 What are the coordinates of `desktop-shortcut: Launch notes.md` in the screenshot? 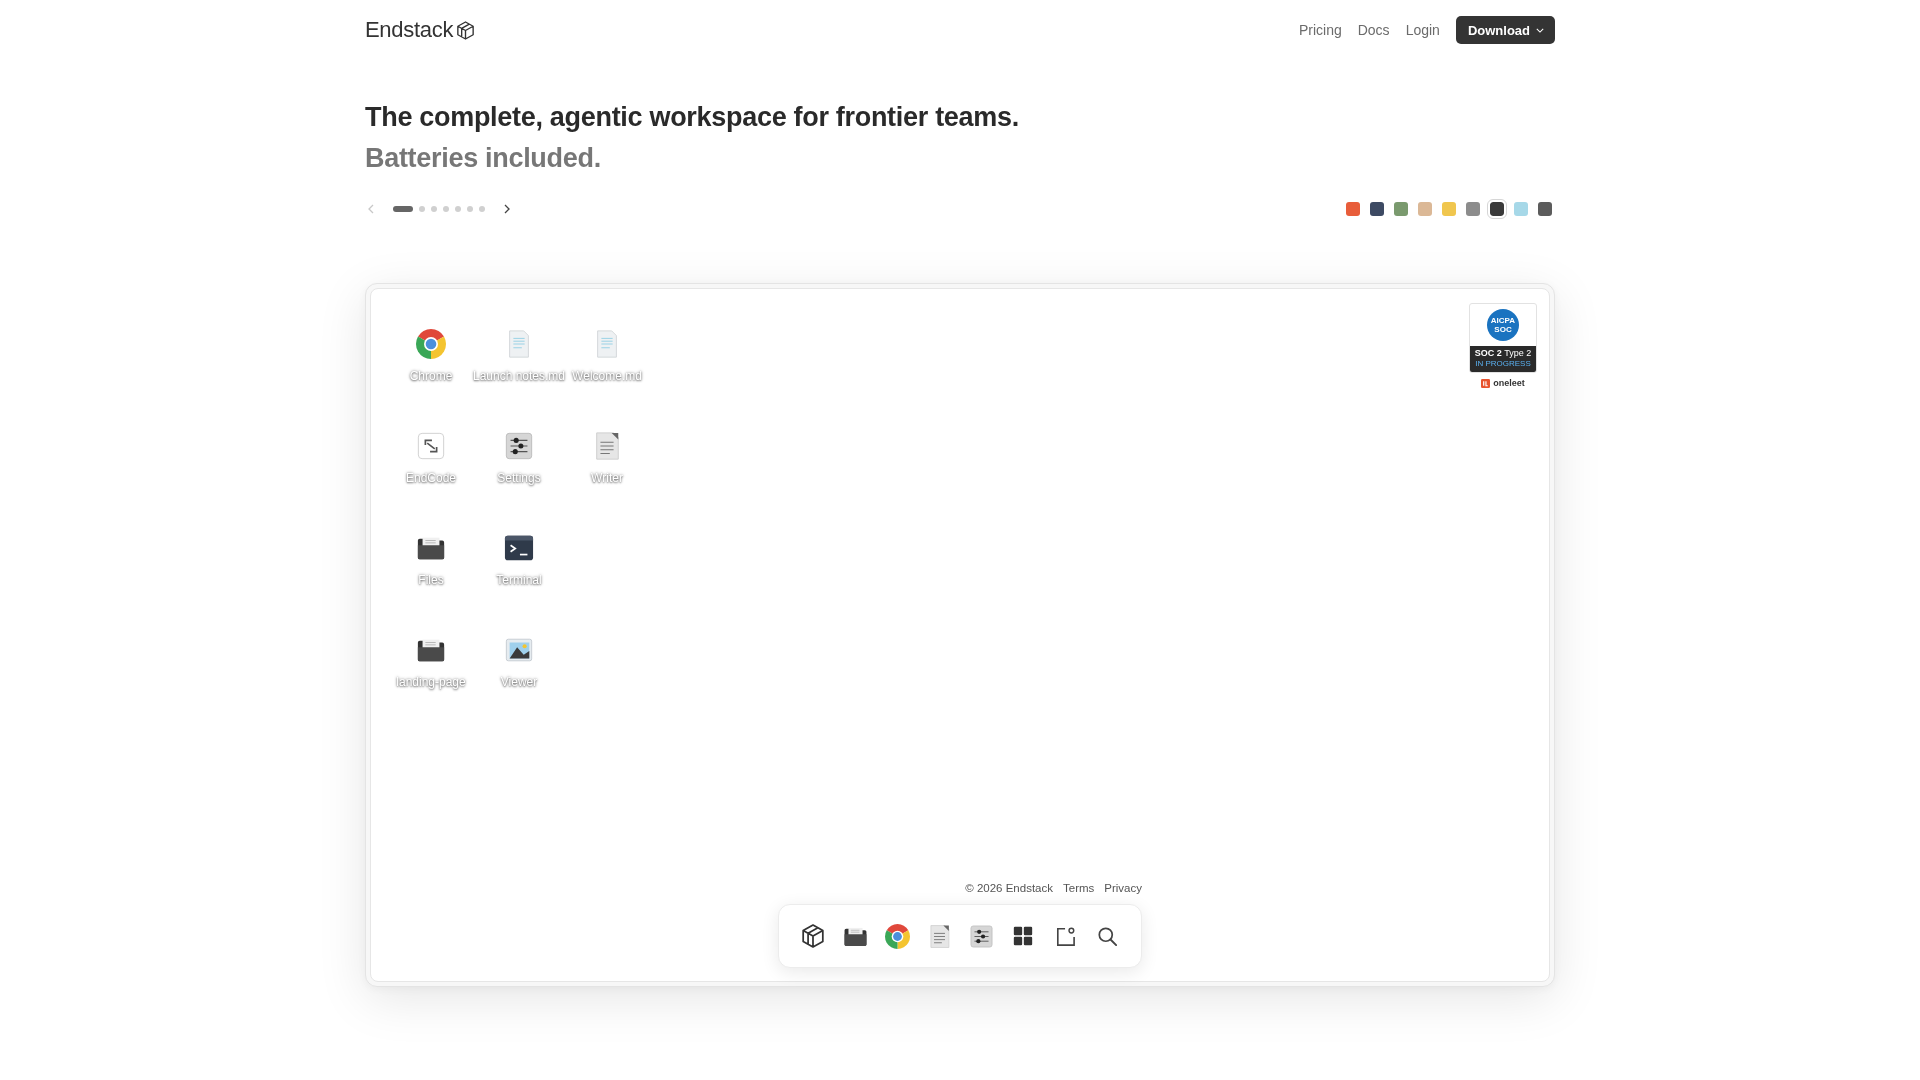 It's located at (519, 356).